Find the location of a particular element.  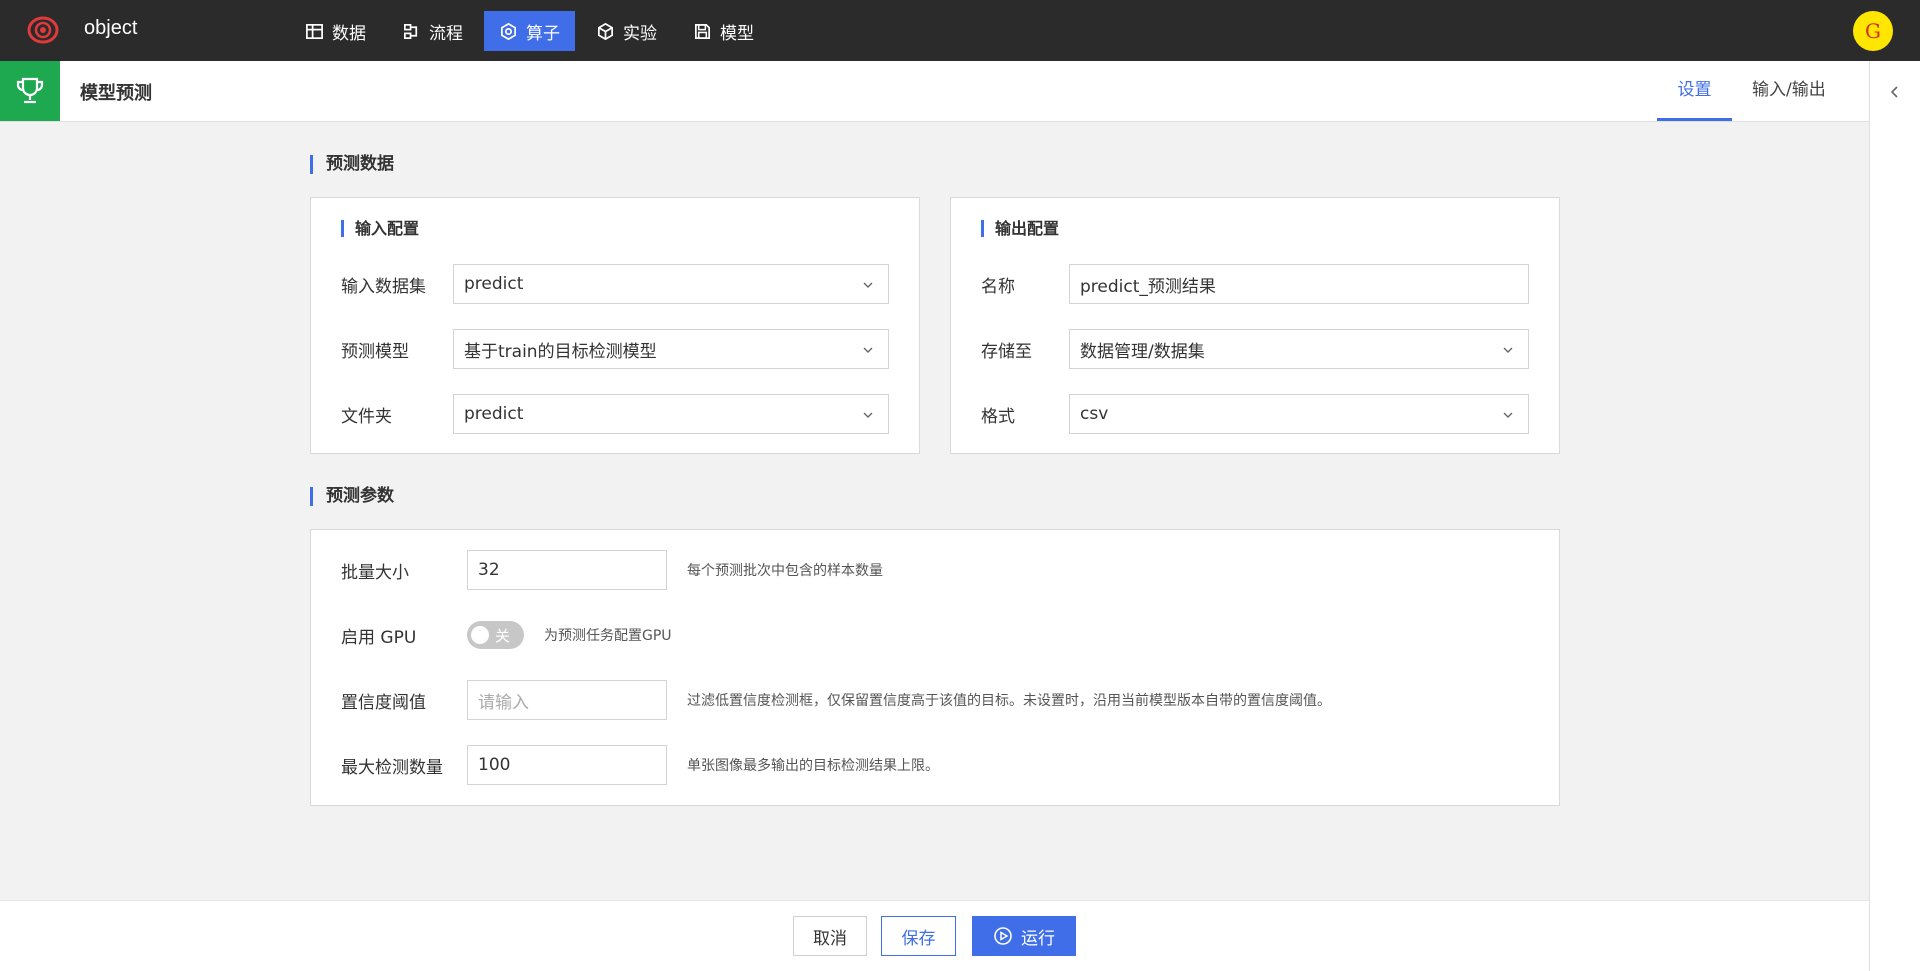

folder-label: 文件夹 is located at coordinates (366, 416).